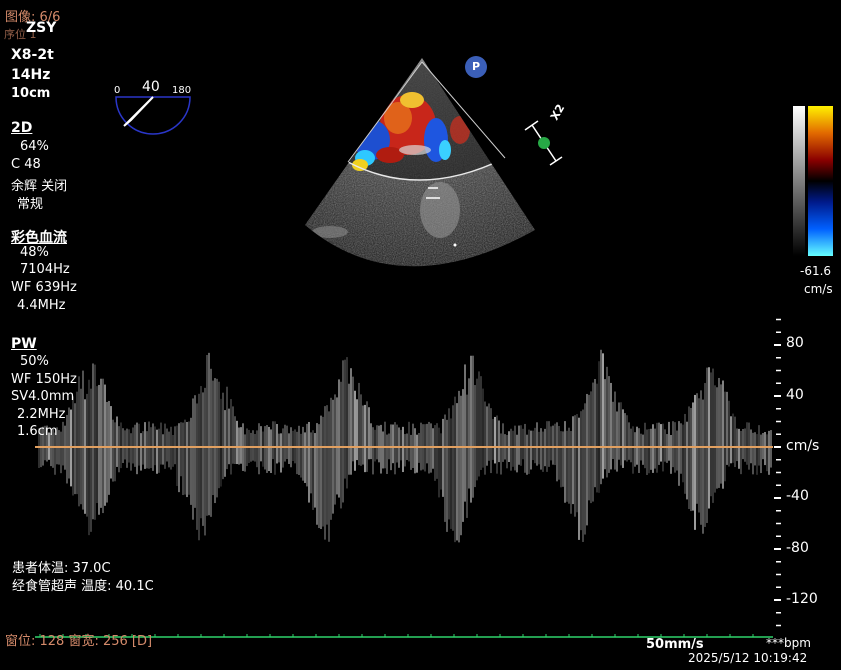 The width and height of the screenshot is (841, 670). I want to click on preset-label: ZSY, so click(41, 28).